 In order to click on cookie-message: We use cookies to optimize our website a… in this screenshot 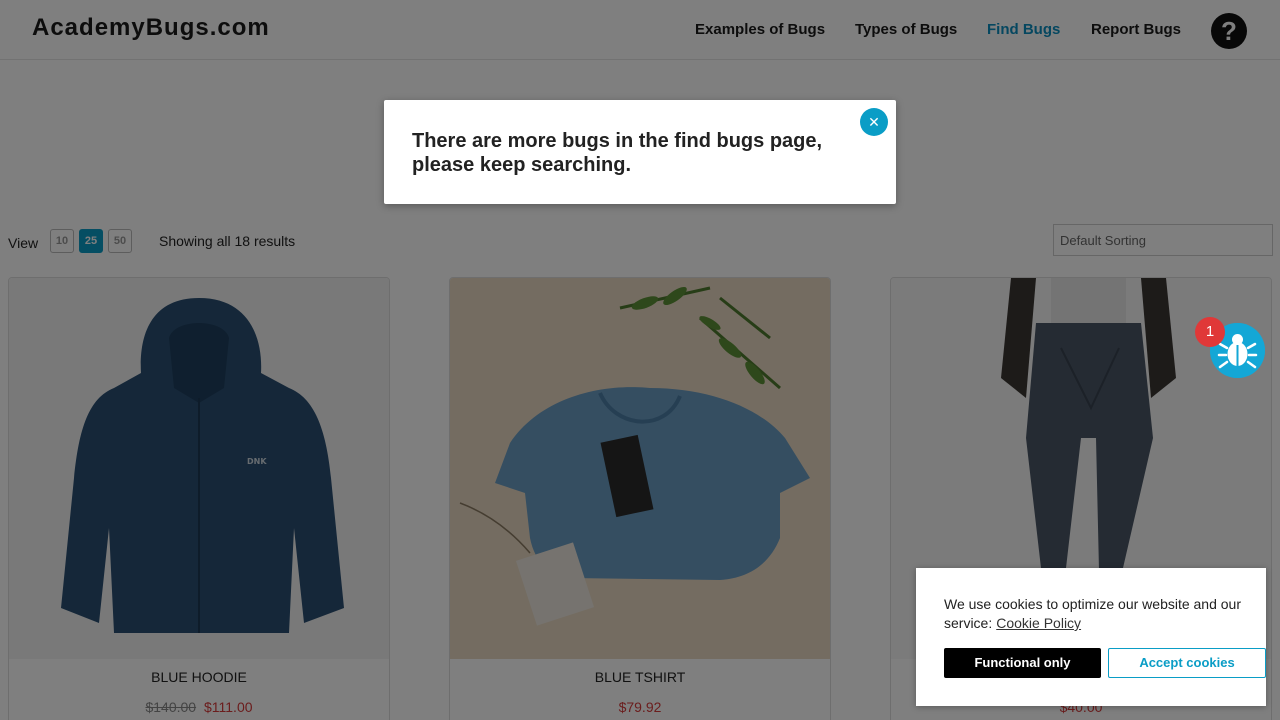, I will do `click(1099, 614)`.